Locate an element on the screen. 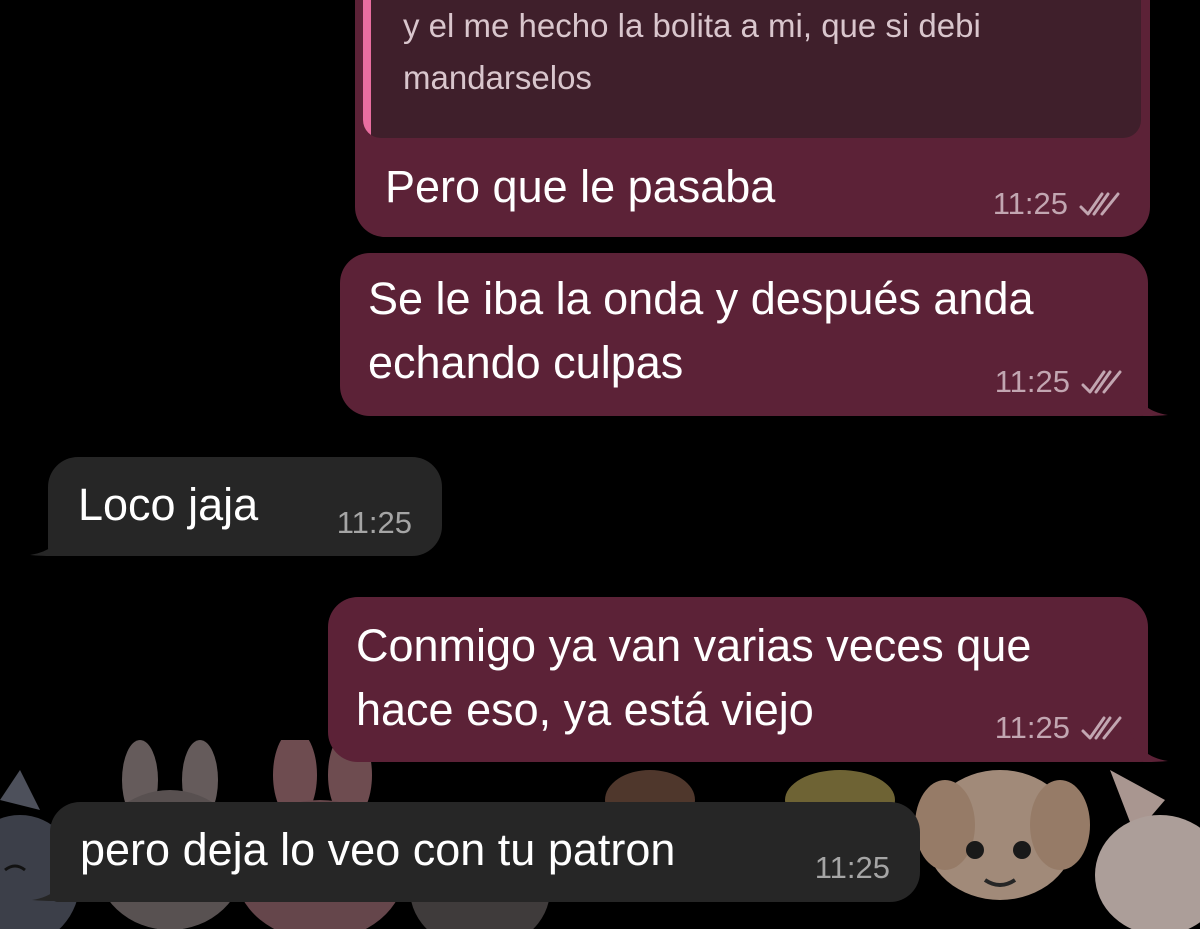 This screenshot has height=929, width=1200. message-text: pero deja lo veo con tu patron is located at coordinates (378, 849).